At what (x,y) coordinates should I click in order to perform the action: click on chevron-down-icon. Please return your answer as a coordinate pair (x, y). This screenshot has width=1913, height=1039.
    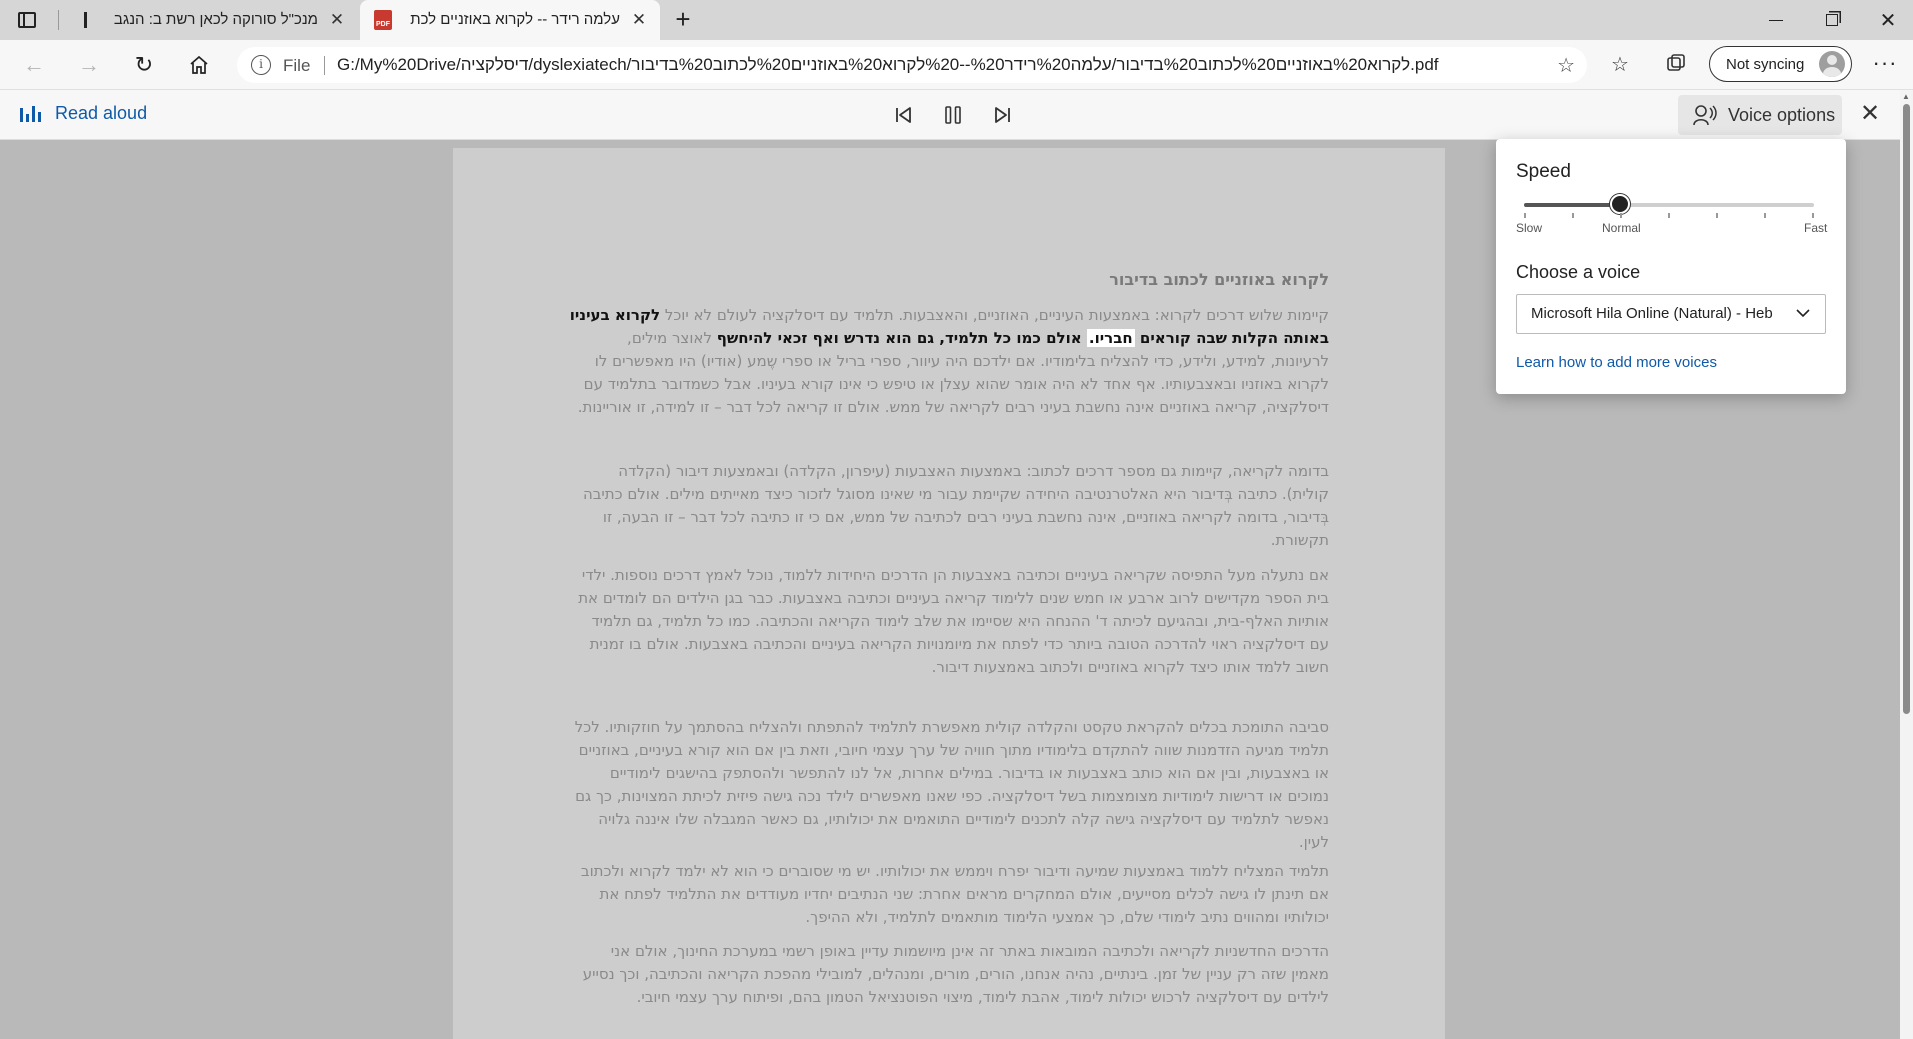
    Looking at the image, I should click on (1803, 313).